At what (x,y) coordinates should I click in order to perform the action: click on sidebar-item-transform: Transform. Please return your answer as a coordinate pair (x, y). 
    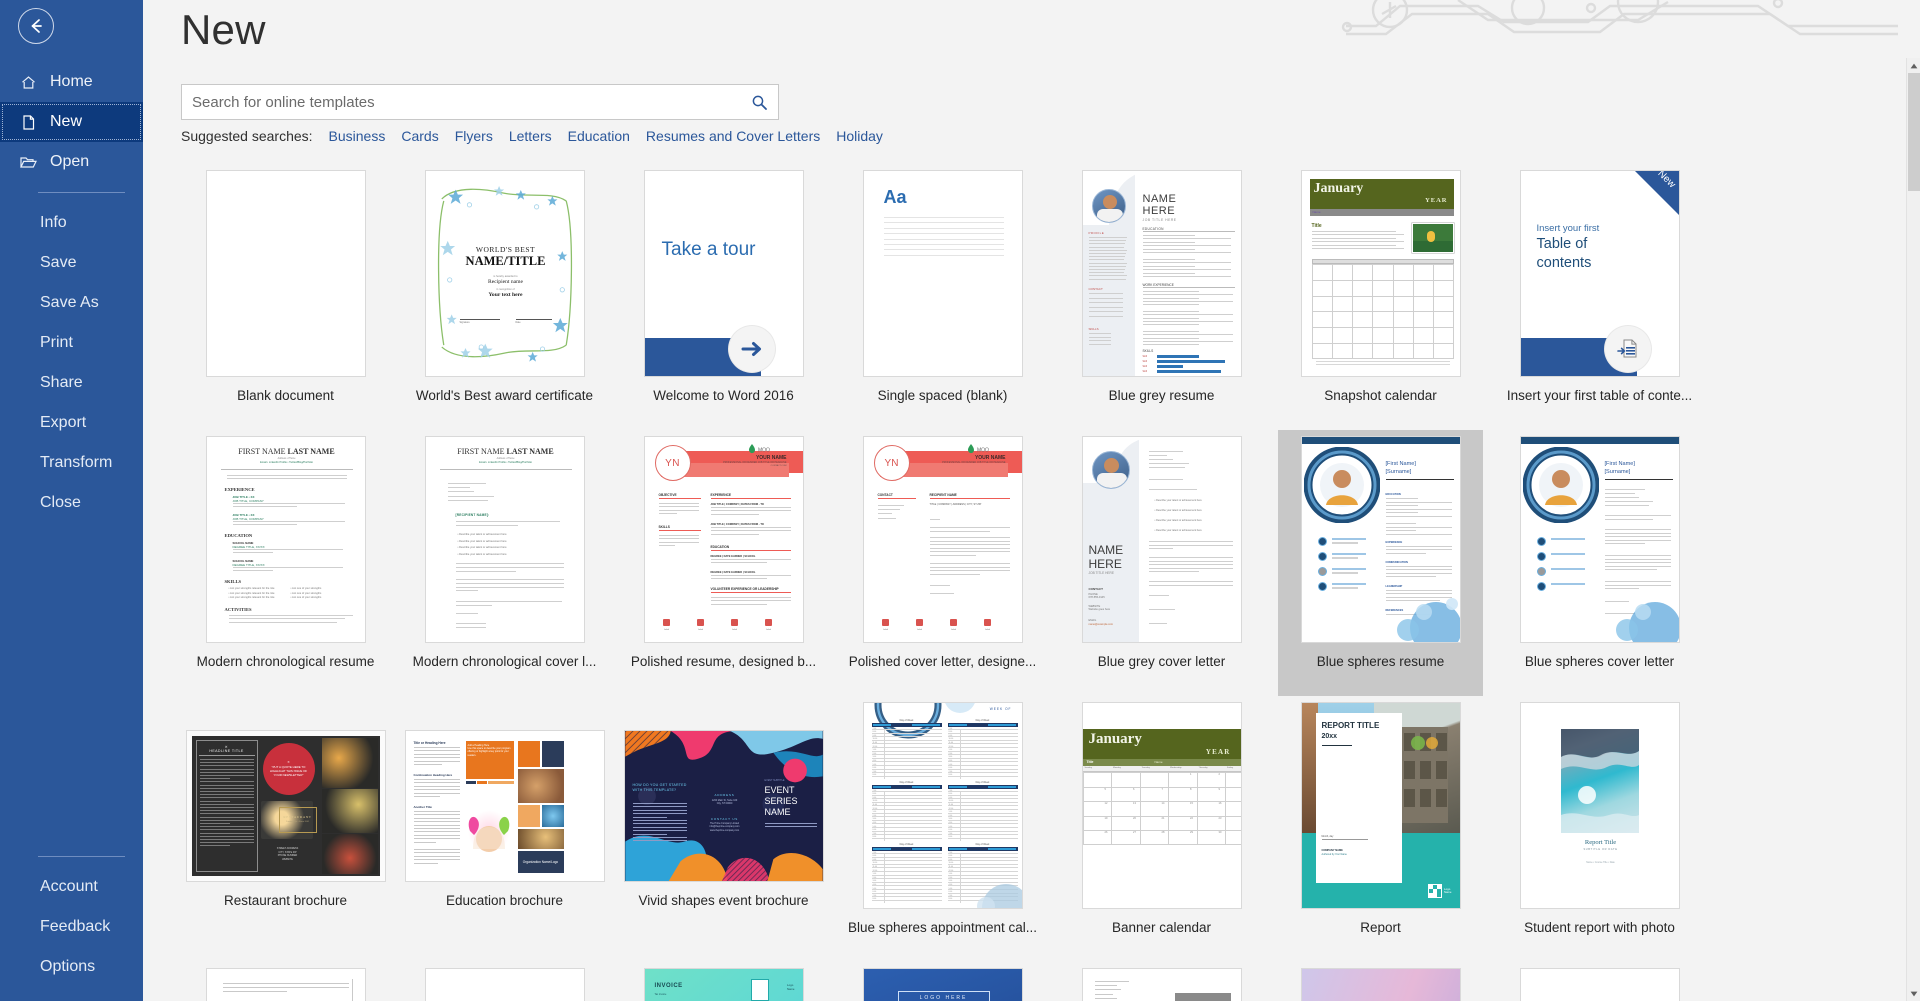
    Looking at the image, I should click on (71, 463).